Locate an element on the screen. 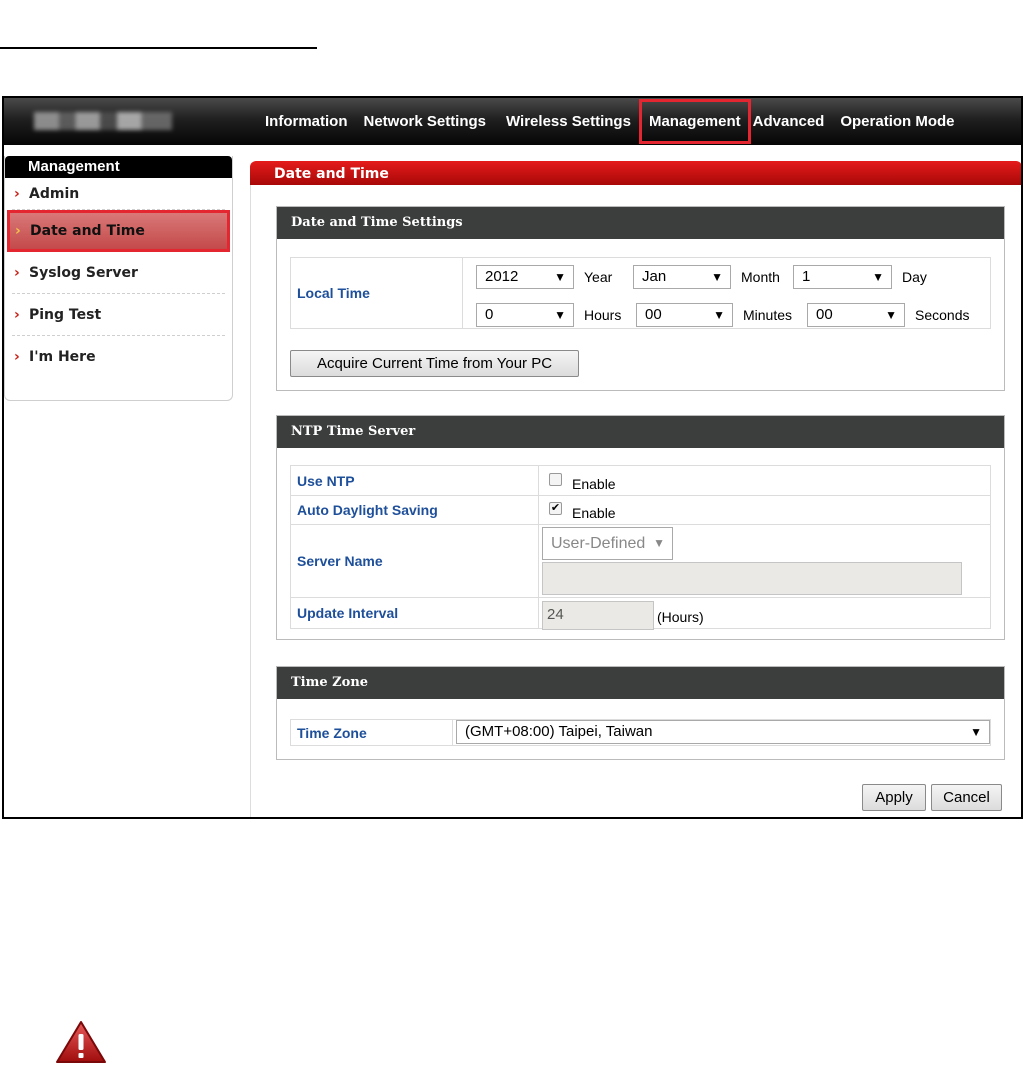 The image size is (1026, 1088). sidebar-item-label: Ping Test is located at coordinates (65, 314).